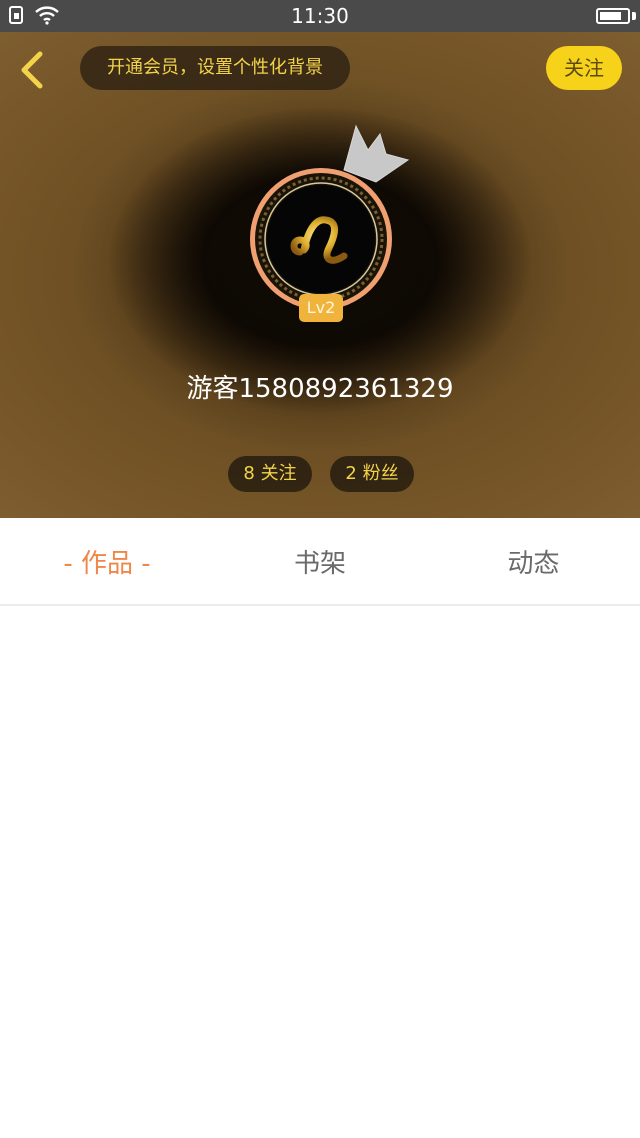 This screenshot has width=640, height=1138. I want to click on tab-bar: - 作品 - 书架 动态, so click(320, 562).